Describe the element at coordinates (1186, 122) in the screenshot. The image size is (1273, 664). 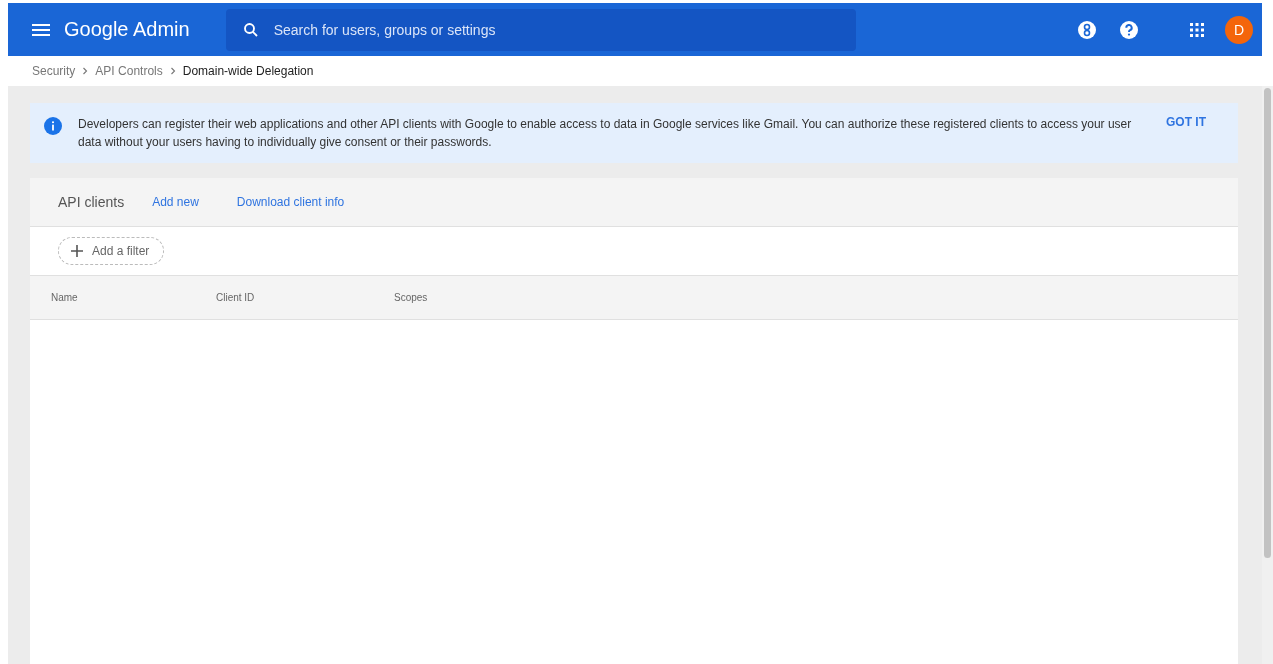
I see `got-it-button: GOT IT` at that location.